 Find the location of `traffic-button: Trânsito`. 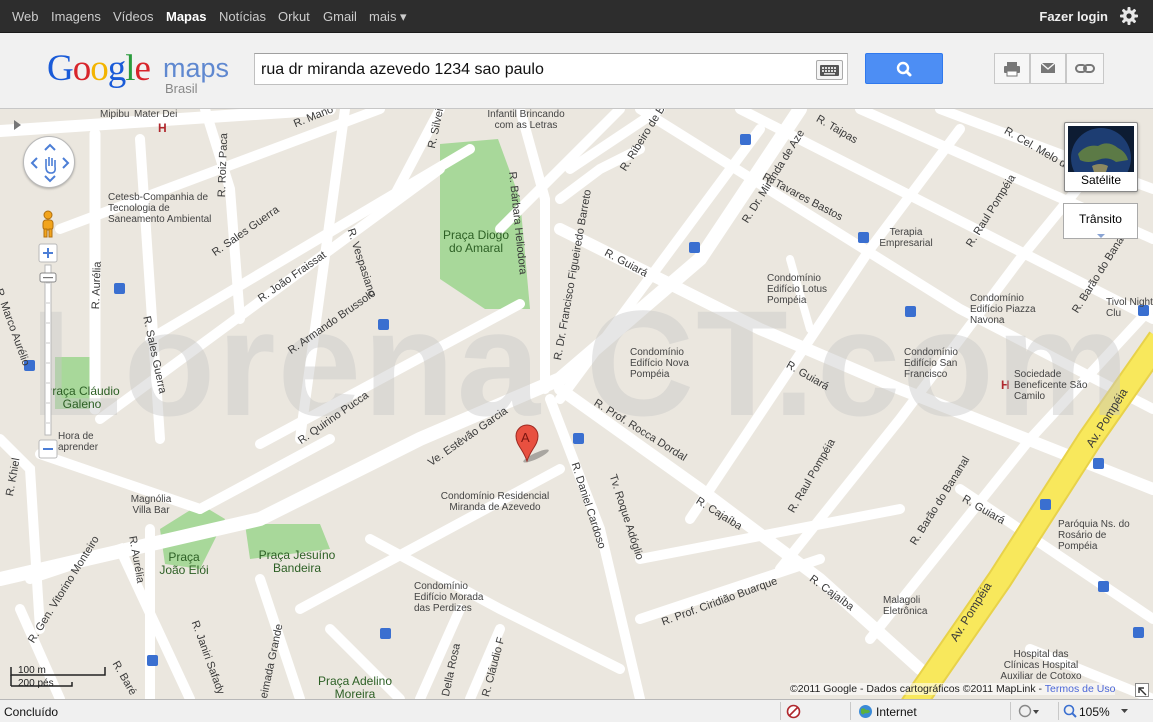

traffic-button: Trânsito is located at coordinates (1100, 221).